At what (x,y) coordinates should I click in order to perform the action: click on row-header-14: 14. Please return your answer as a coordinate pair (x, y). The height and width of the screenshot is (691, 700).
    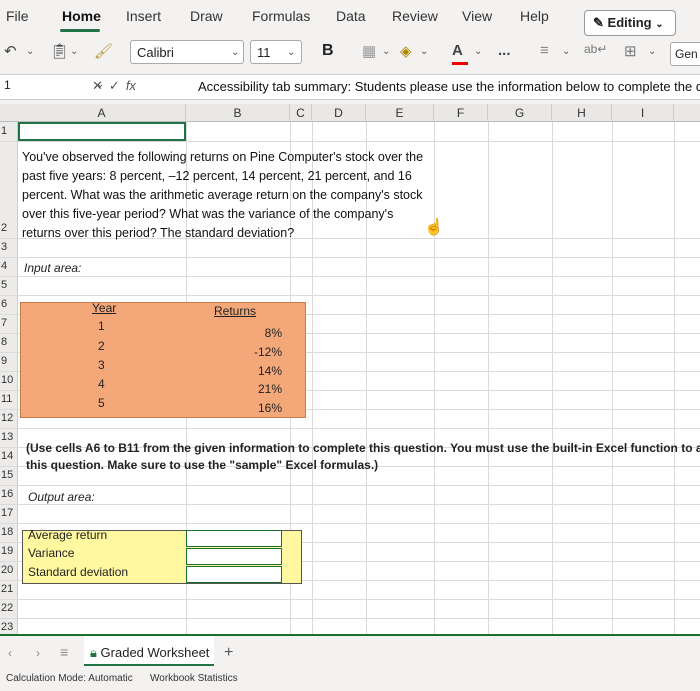
    Looking at the image, I should click on (9, 456).